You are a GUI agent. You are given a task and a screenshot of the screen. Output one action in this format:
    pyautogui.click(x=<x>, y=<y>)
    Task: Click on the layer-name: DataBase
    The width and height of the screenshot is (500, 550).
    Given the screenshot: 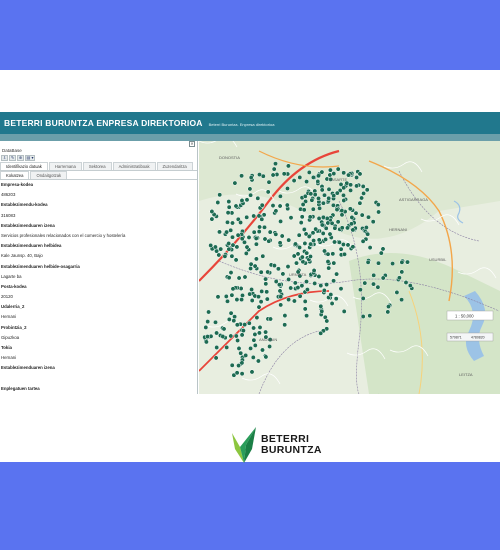 What is the action you would take?
    pyautogui.click(x=12, y=150)
    